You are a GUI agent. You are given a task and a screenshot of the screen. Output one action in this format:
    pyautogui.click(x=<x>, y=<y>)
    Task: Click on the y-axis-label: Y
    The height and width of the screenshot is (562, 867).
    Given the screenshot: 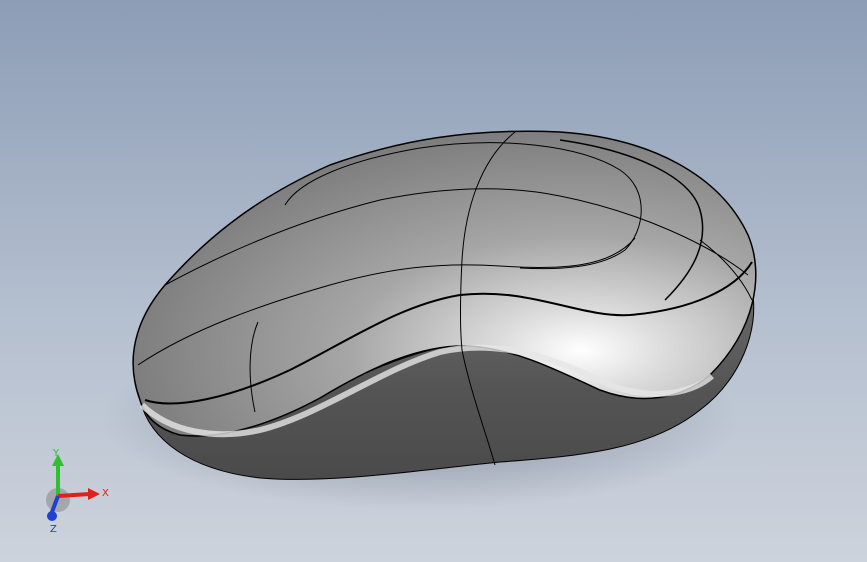 What is the action you would take?
    pyautogui.click(x=56, y=453)
    